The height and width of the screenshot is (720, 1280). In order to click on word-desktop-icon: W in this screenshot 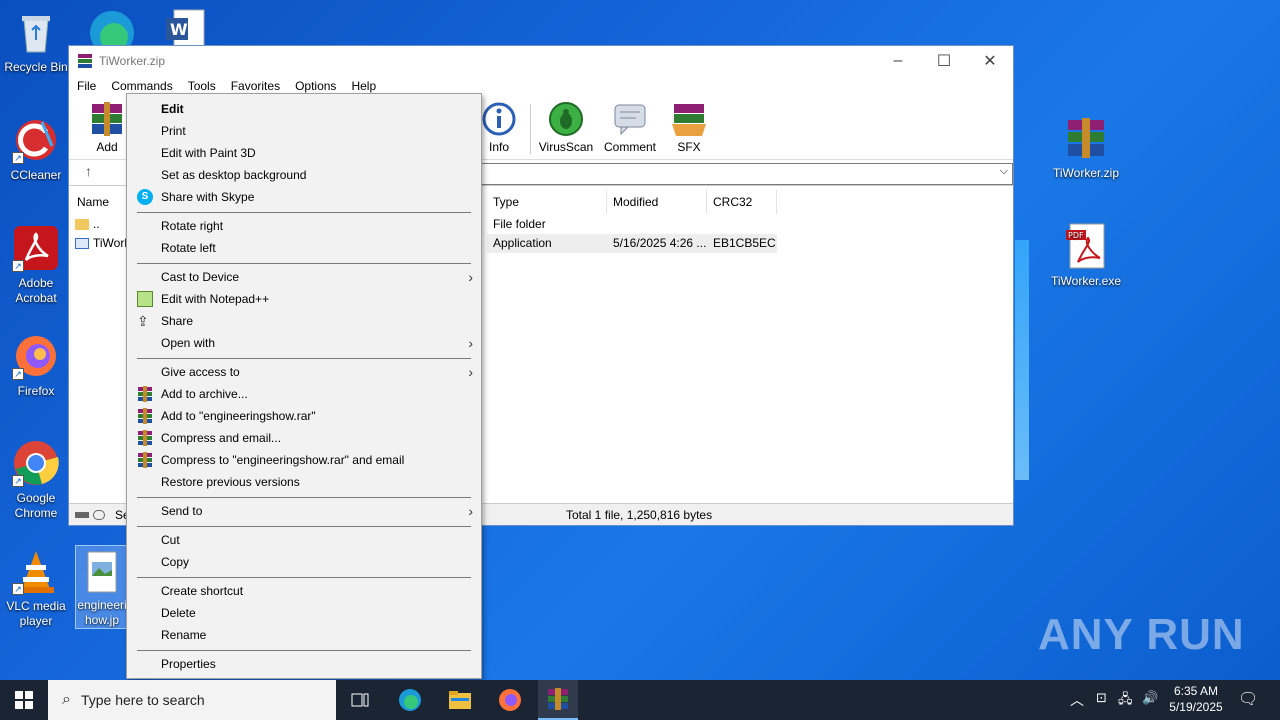, I will do `click(185, 27)`.